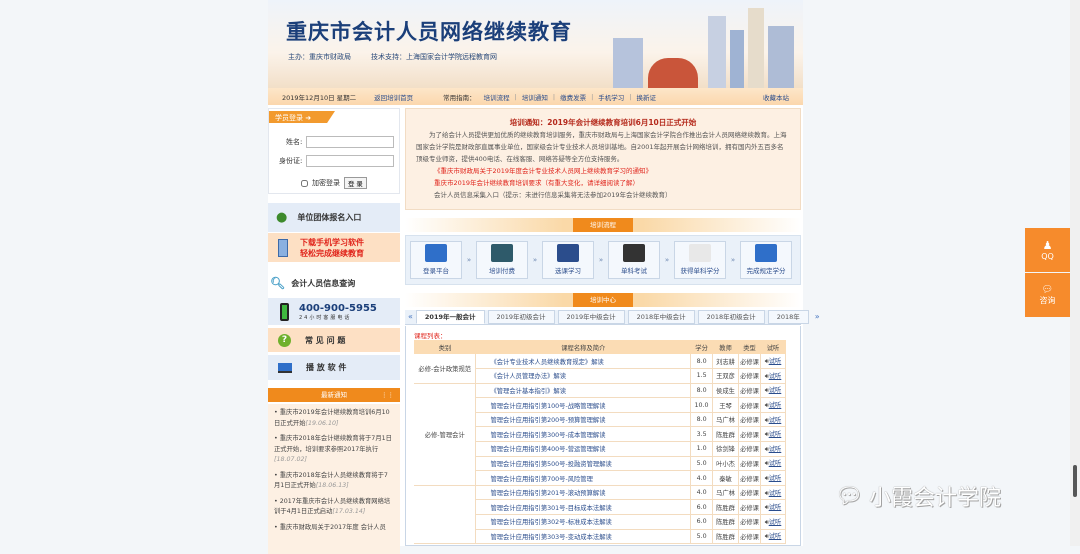 The height and width of the screenshot is (554, 1080). What do you see at coordinates (583, 507) in the screenshot?
I see `course-name: 管理会计应用指引第301号-目标成本法解读` at bounding box center [583, 507].